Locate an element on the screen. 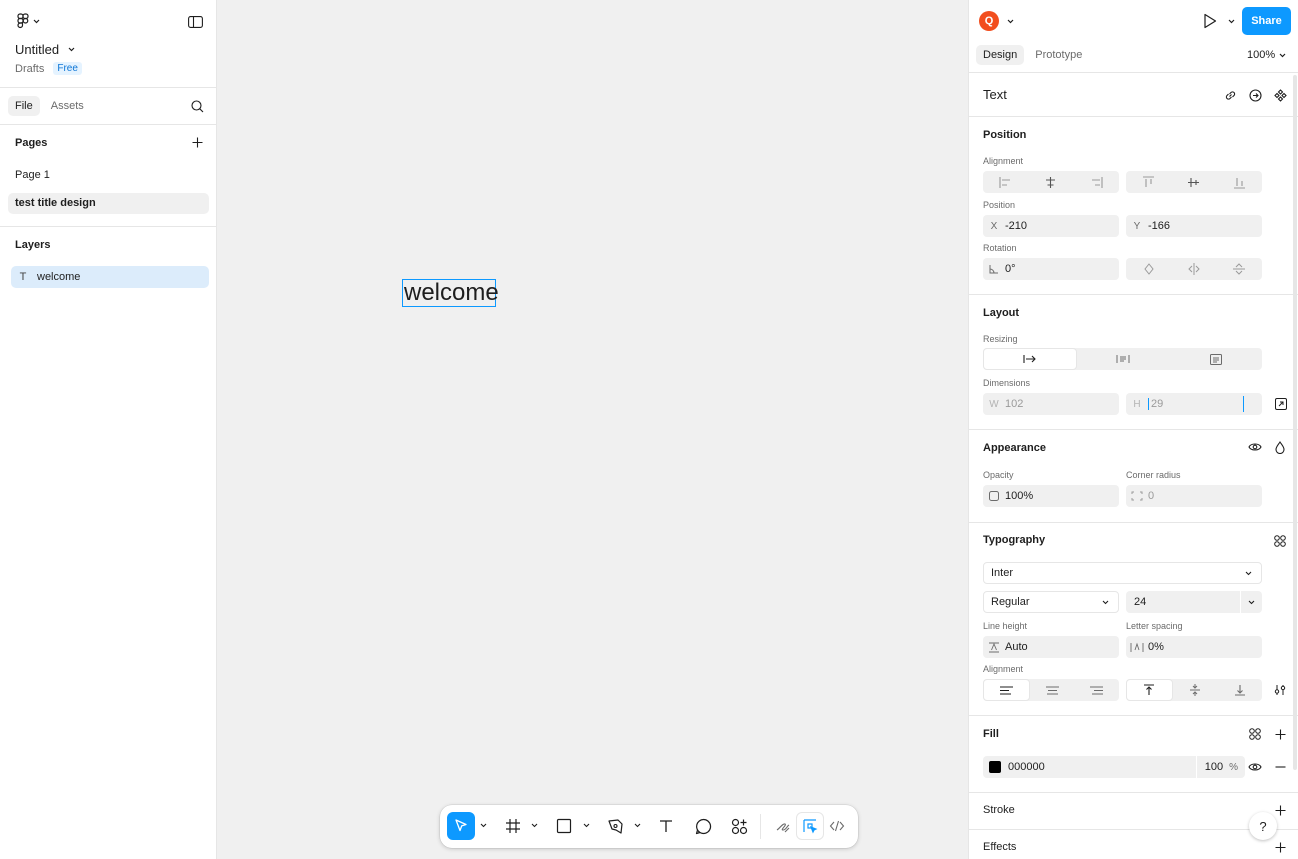  corner-radius-field: 0 is located at coordinates (1194, 496).